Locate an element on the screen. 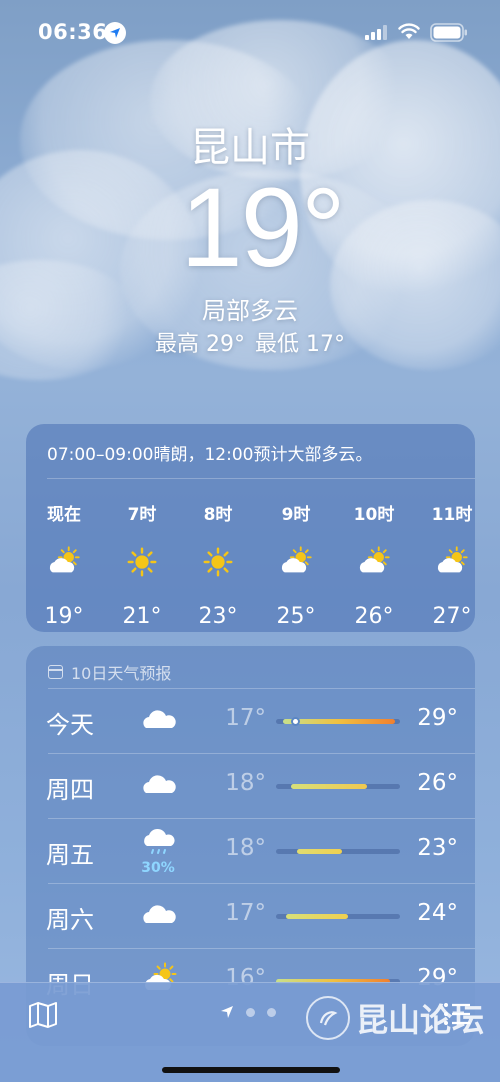 The width and height of the screenshot is (500, 1082). hour-temperature: 23° is located at coordinates (218, 616).